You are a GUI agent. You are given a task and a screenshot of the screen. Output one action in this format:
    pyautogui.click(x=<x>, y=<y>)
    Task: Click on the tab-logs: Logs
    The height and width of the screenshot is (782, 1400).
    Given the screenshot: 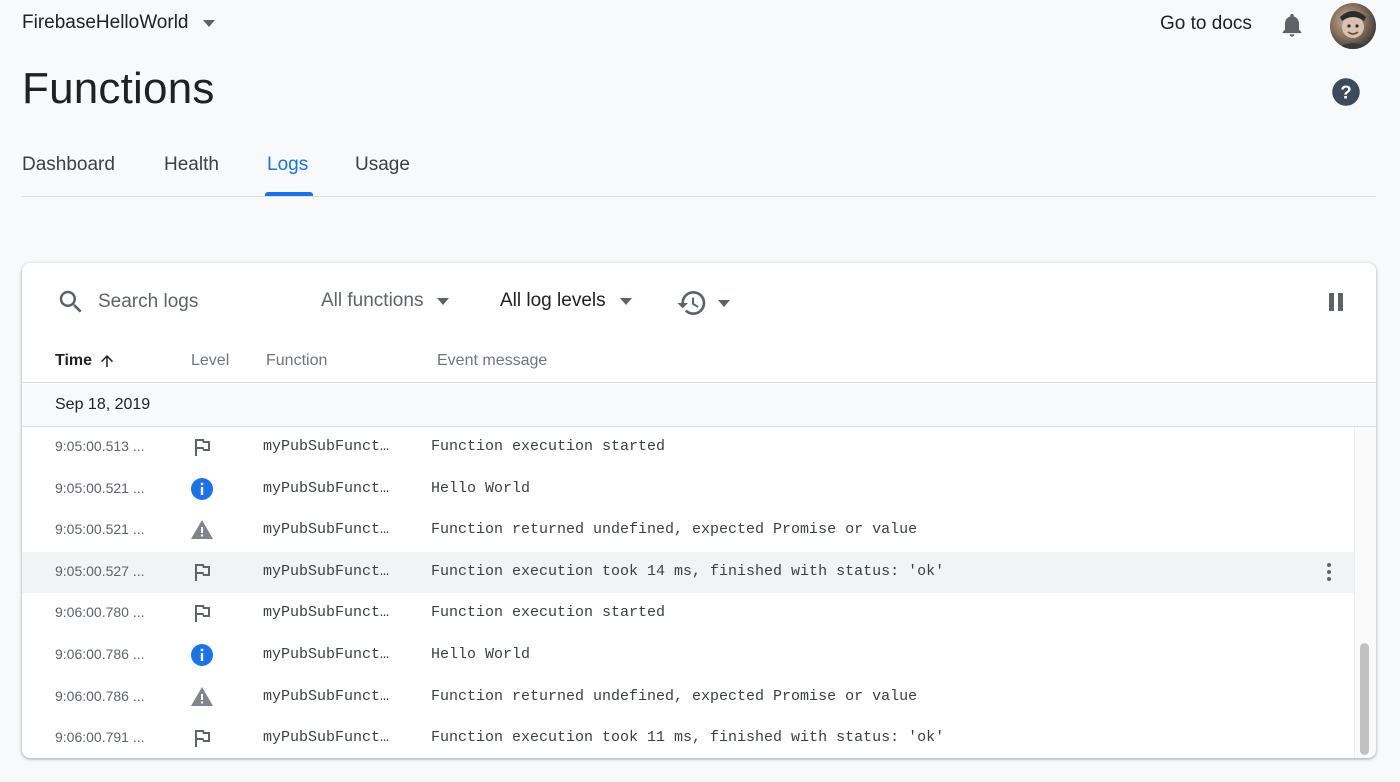 What is the action you would take?
    pyautogui.click(x=287, y=165)
    